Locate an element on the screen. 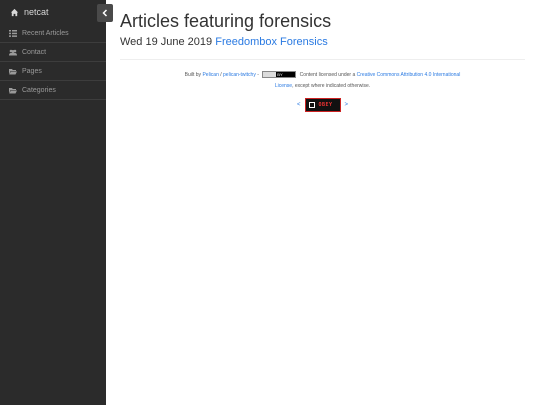  sidebar-item-pages: Pages is located at coordinates (53, 71).